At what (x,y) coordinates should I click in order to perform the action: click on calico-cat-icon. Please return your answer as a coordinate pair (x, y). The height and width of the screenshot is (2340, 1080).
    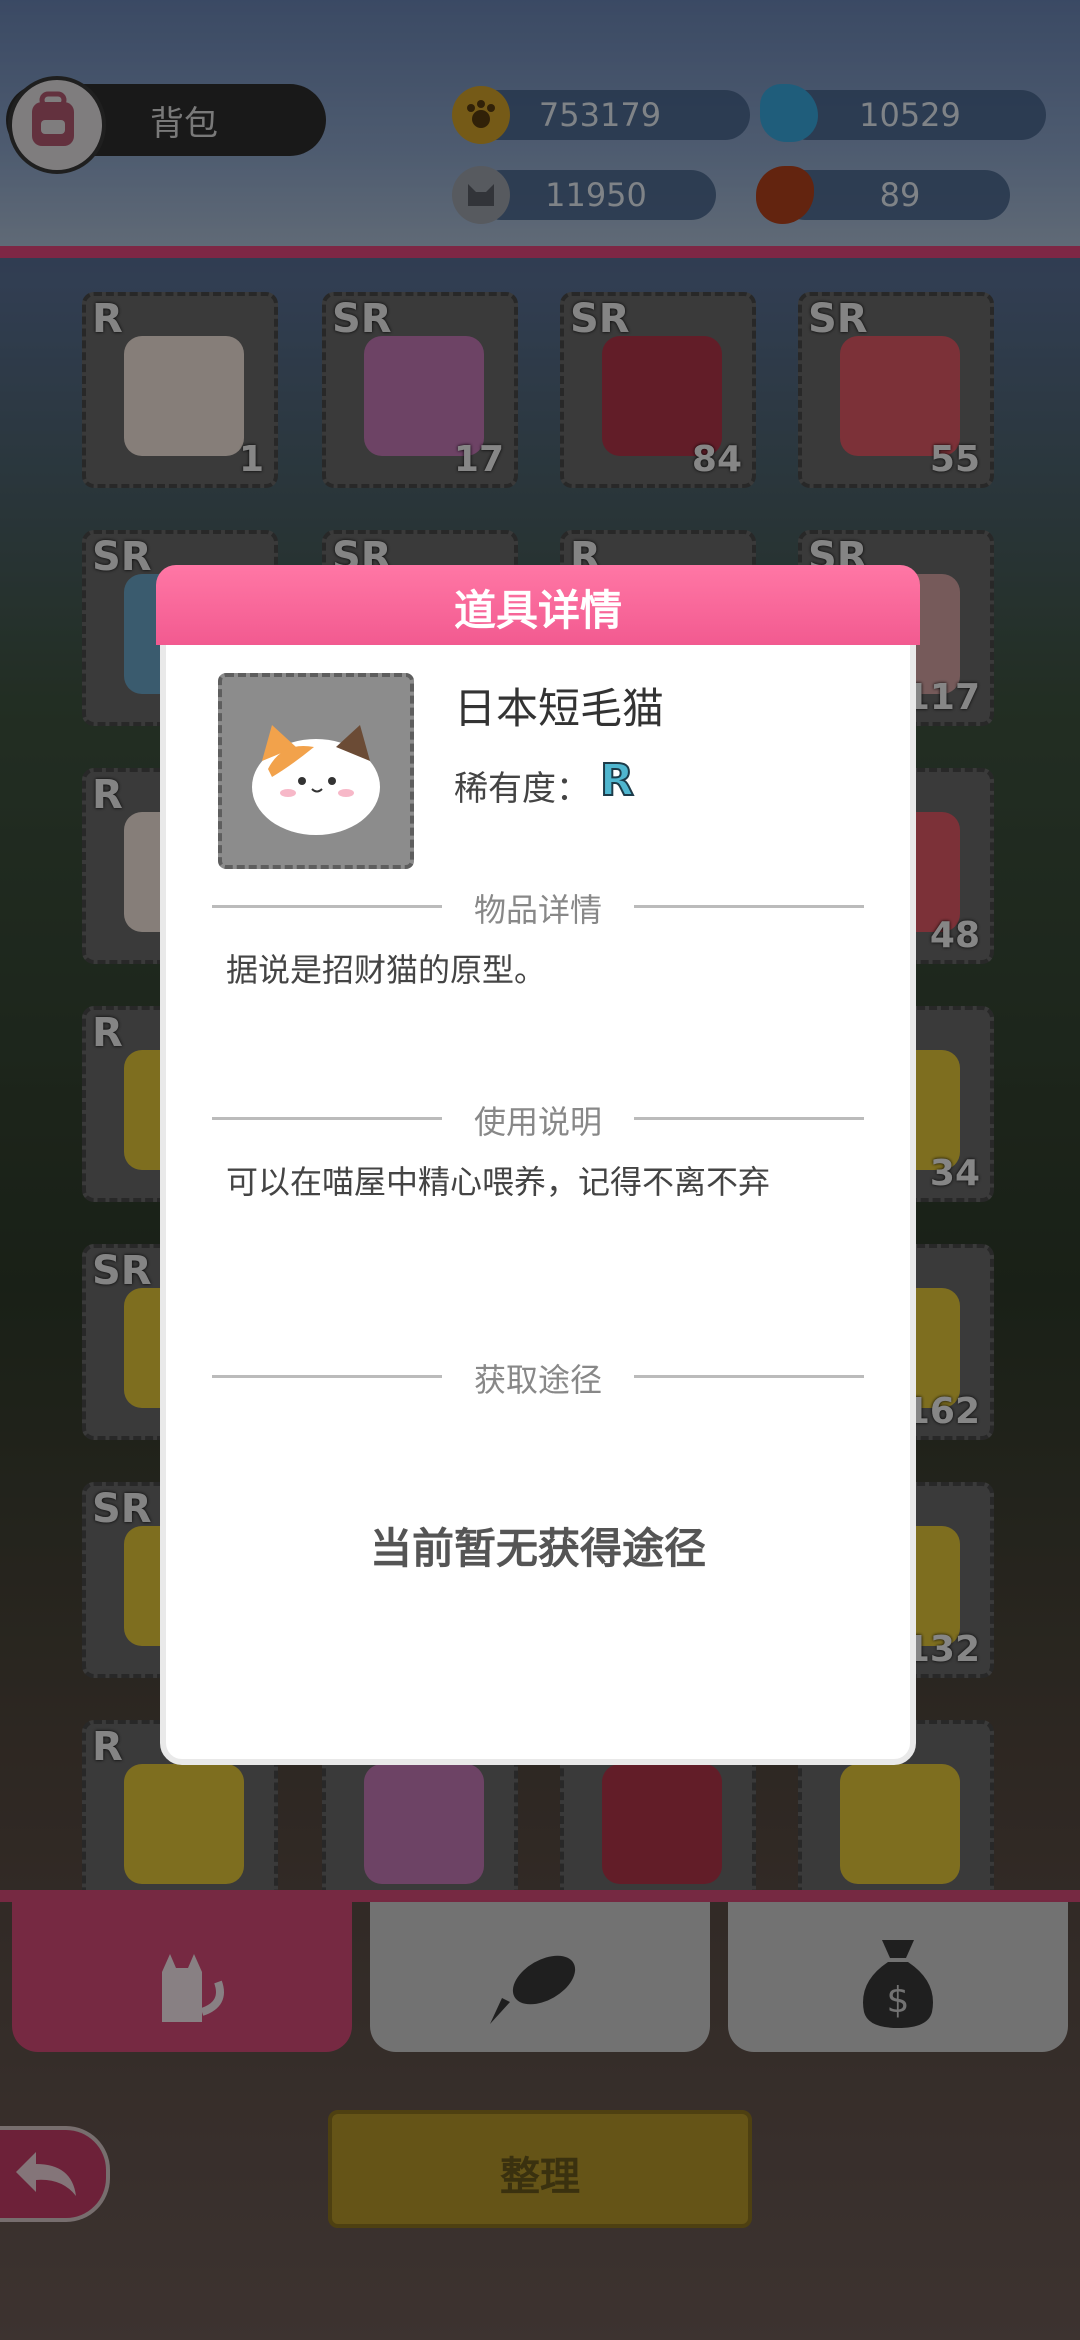
    Looking at the image, I should click on (316, 780).